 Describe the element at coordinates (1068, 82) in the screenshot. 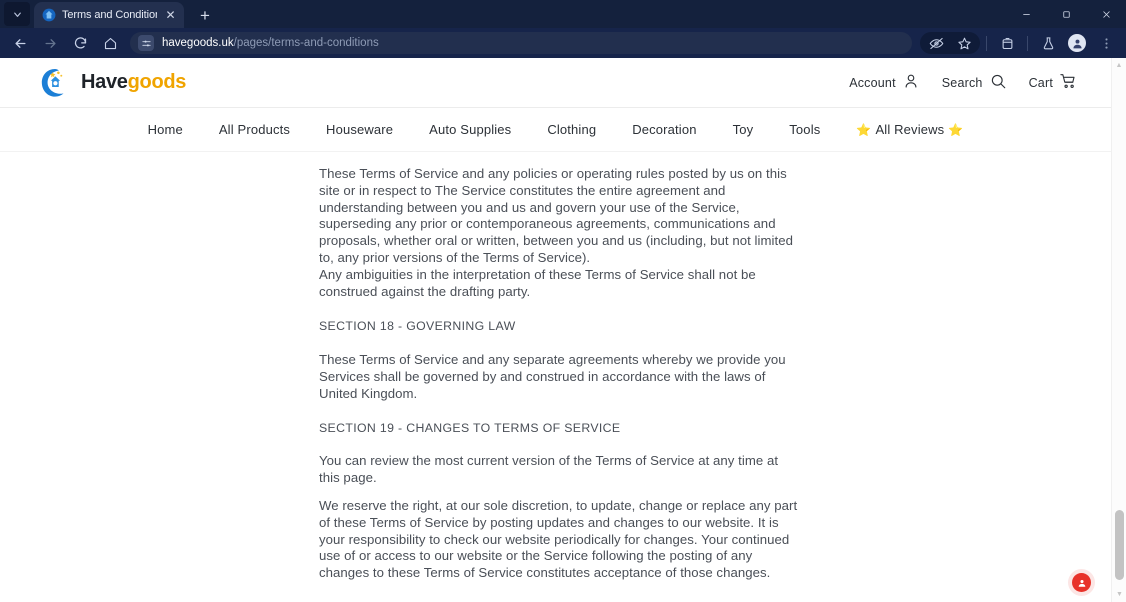

I see `shopping-cart-icon` at that location.